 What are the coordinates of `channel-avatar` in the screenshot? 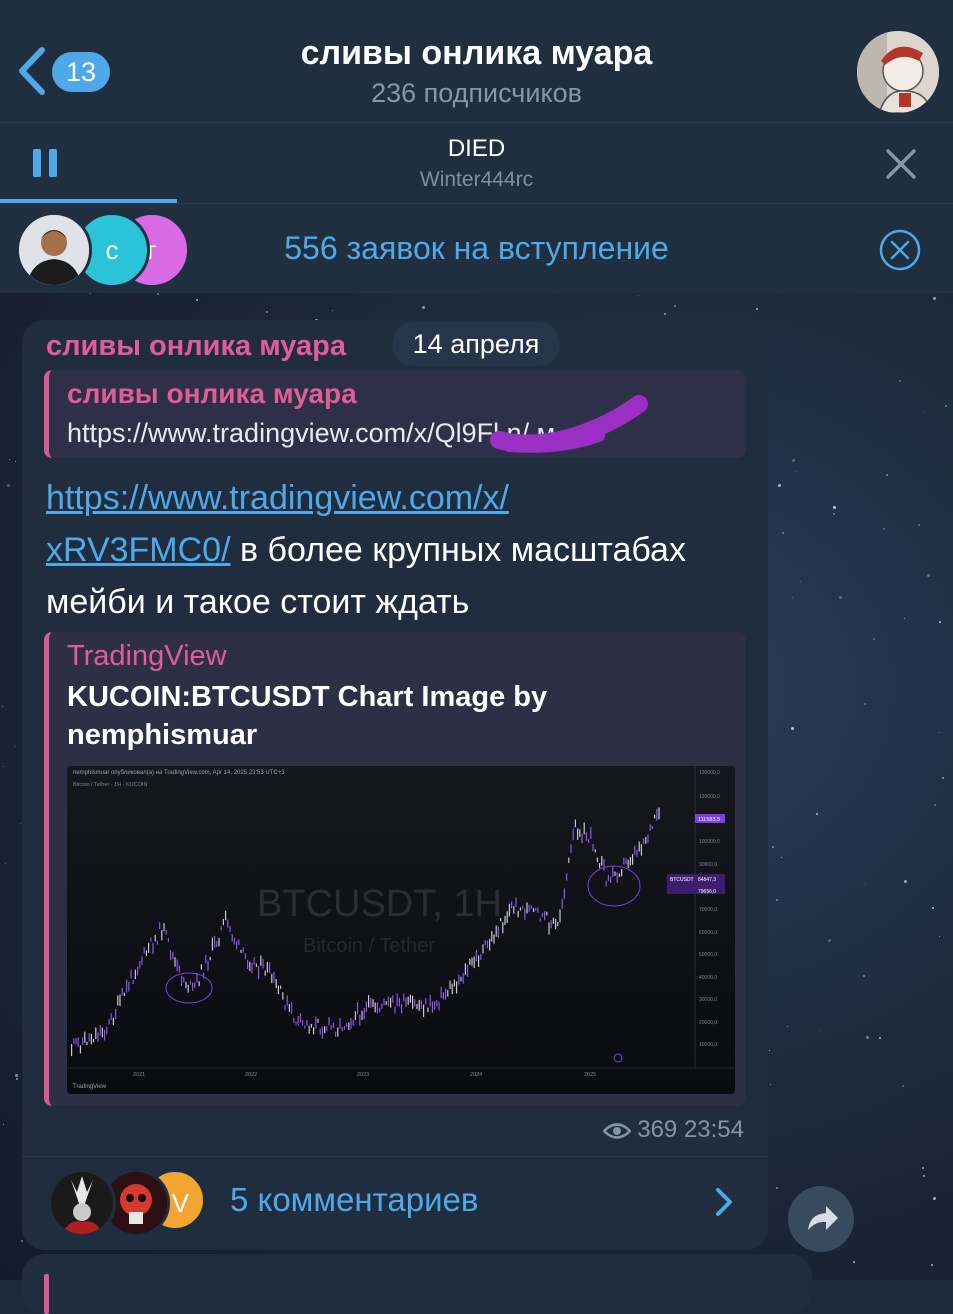 It's located at (898, 72).